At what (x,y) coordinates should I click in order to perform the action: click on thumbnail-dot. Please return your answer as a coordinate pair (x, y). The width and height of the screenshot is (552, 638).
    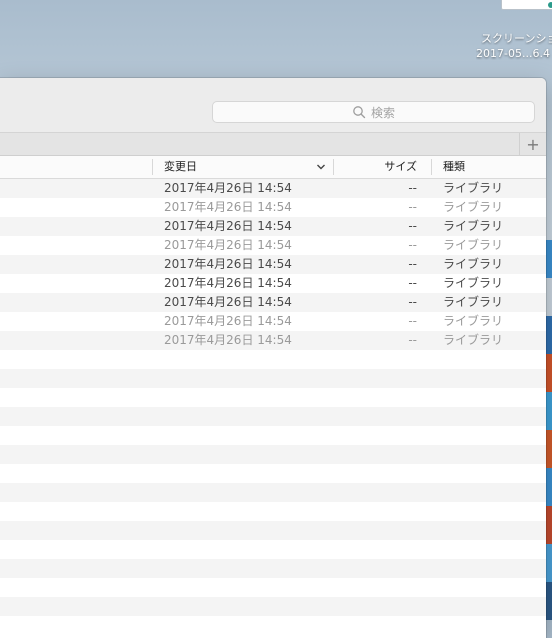
    Looking at the image, I should click on (550, 5).